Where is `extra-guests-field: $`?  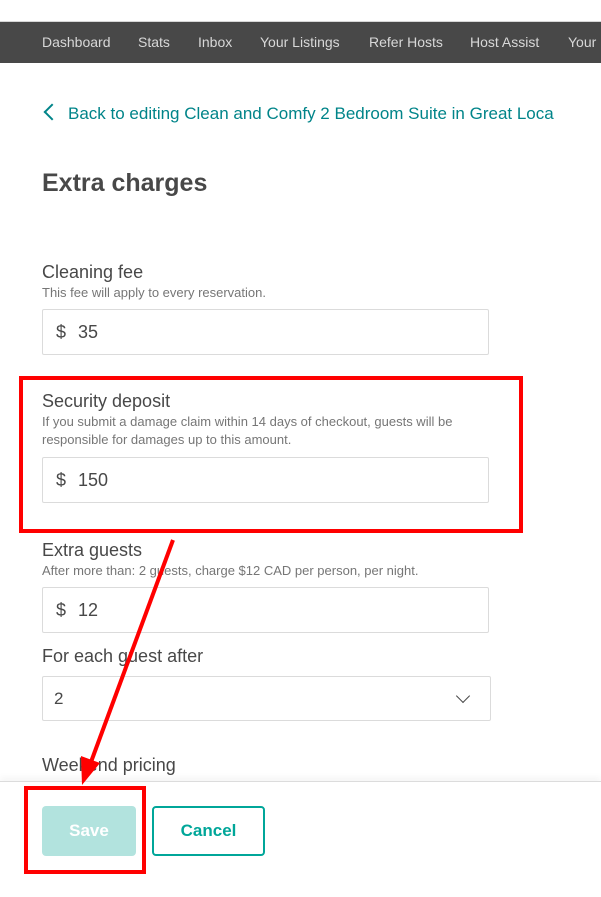
extra-guests-field: $ is located at coordinates (265, 610).